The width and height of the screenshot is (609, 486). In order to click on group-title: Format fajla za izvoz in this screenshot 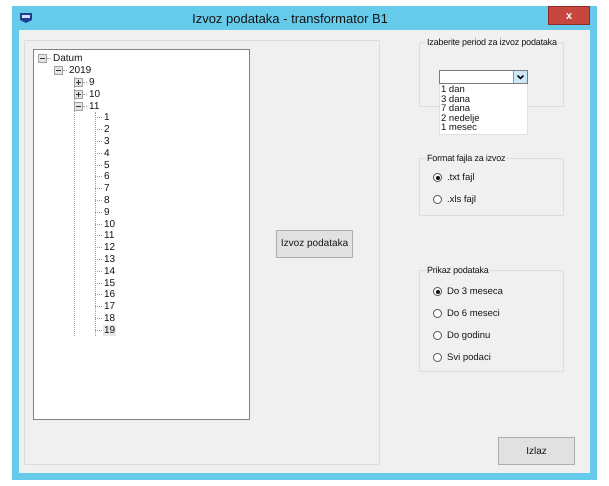, I will do `click(466, 158)`.